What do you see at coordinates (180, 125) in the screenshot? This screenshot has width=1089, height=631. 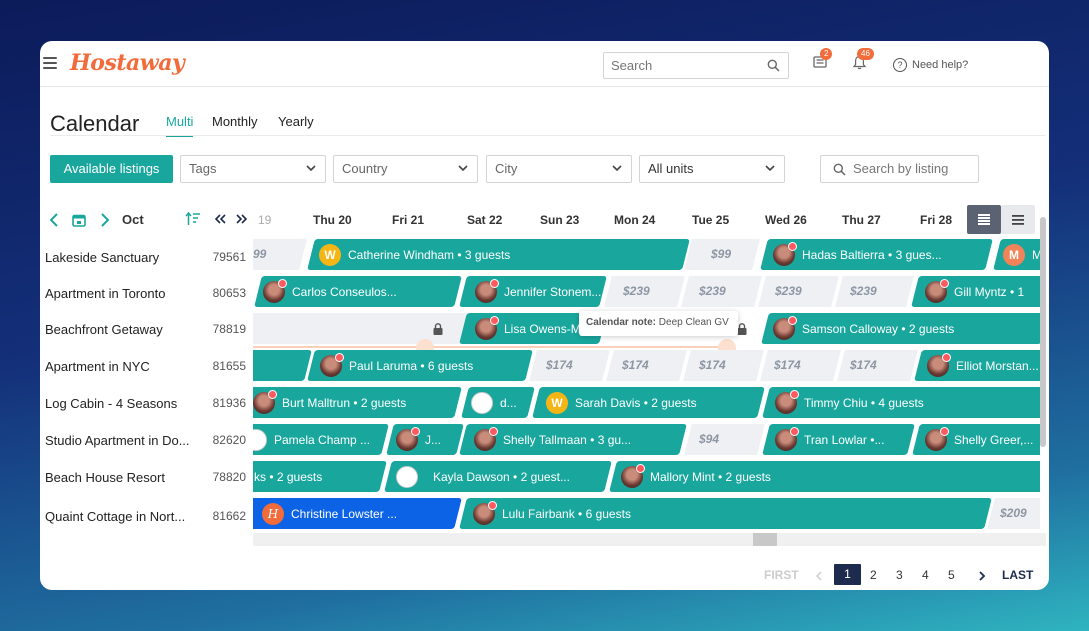 I see `tab-multi: Multi` at bounding box center [180, 125].